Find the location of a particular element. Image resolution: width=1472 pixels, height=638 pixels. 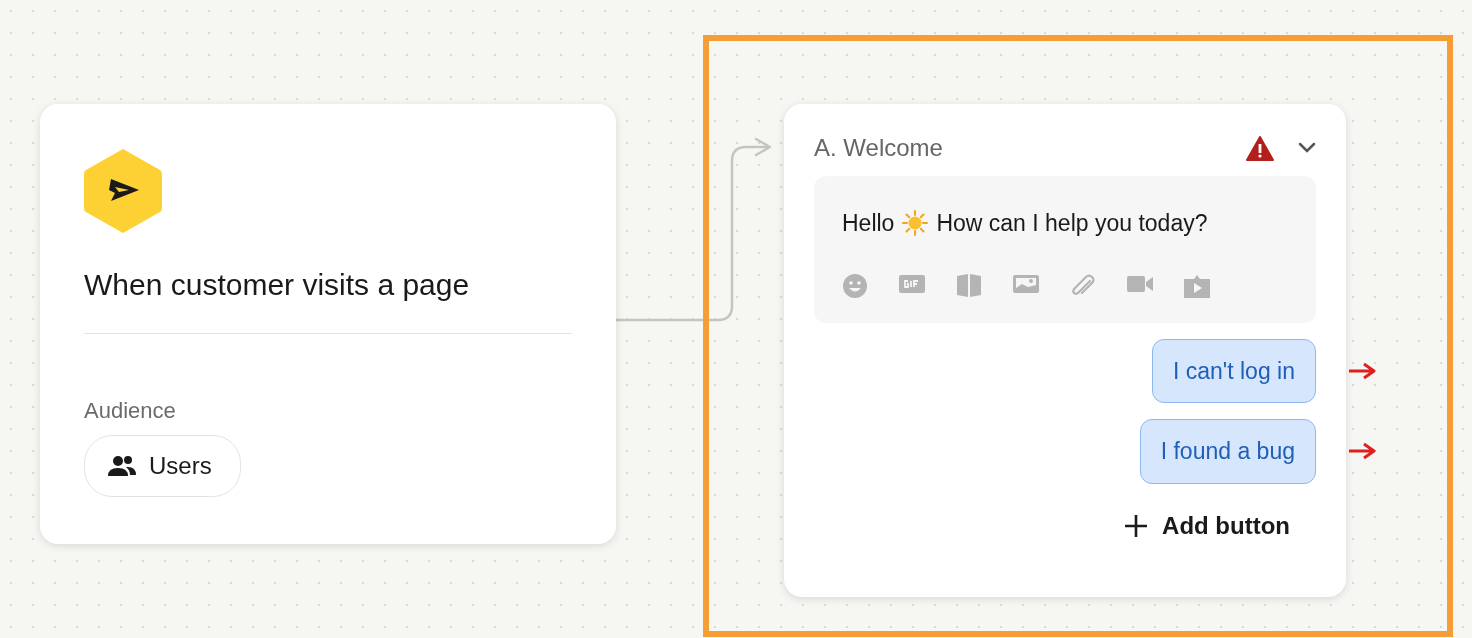

sun-icon is located at coordinates (915, 223).